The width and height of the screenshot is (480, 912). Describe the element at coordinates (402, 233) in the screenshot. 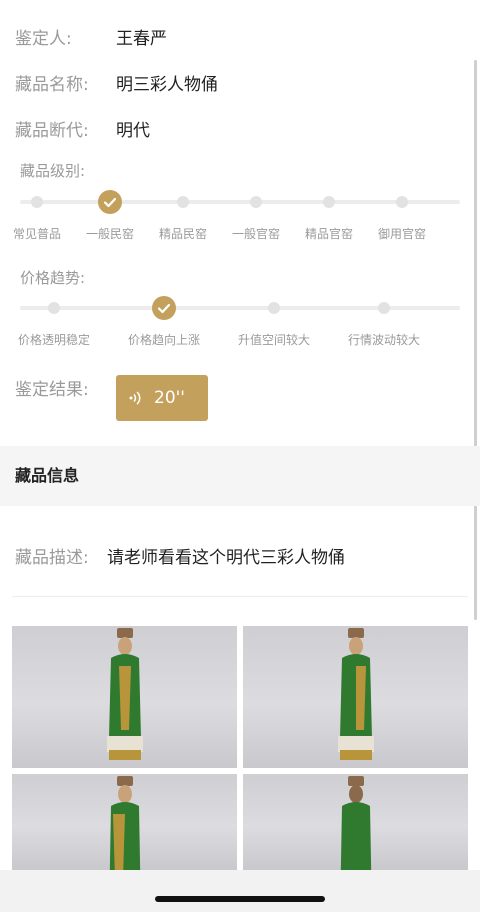

I see `option-label: 御用官窑` at that location.